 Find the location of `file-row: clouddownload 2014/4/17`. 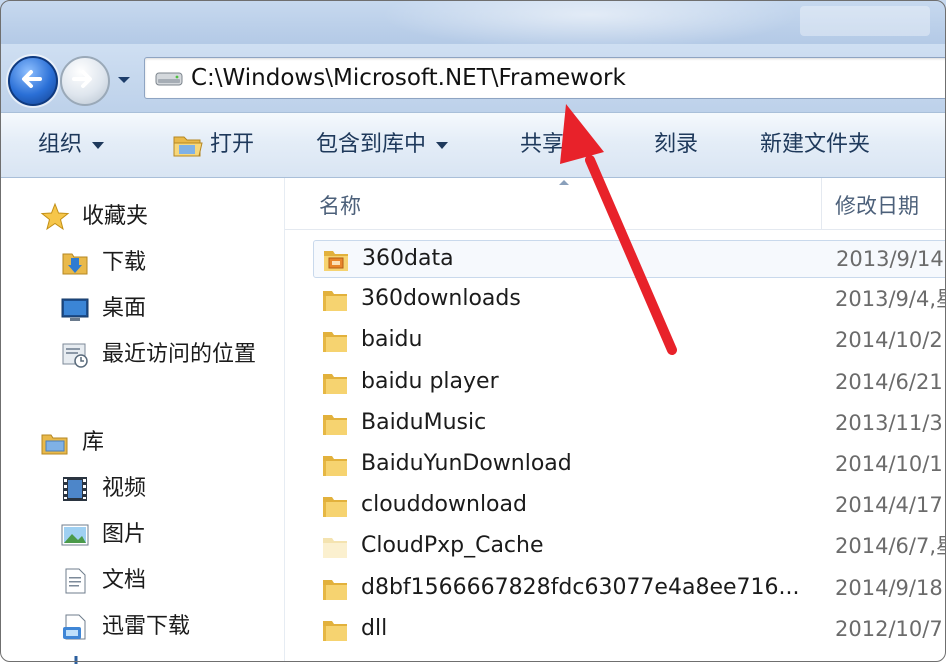

file-row: clouddownload 2014/4/17 is located at coordinates (629, 506).